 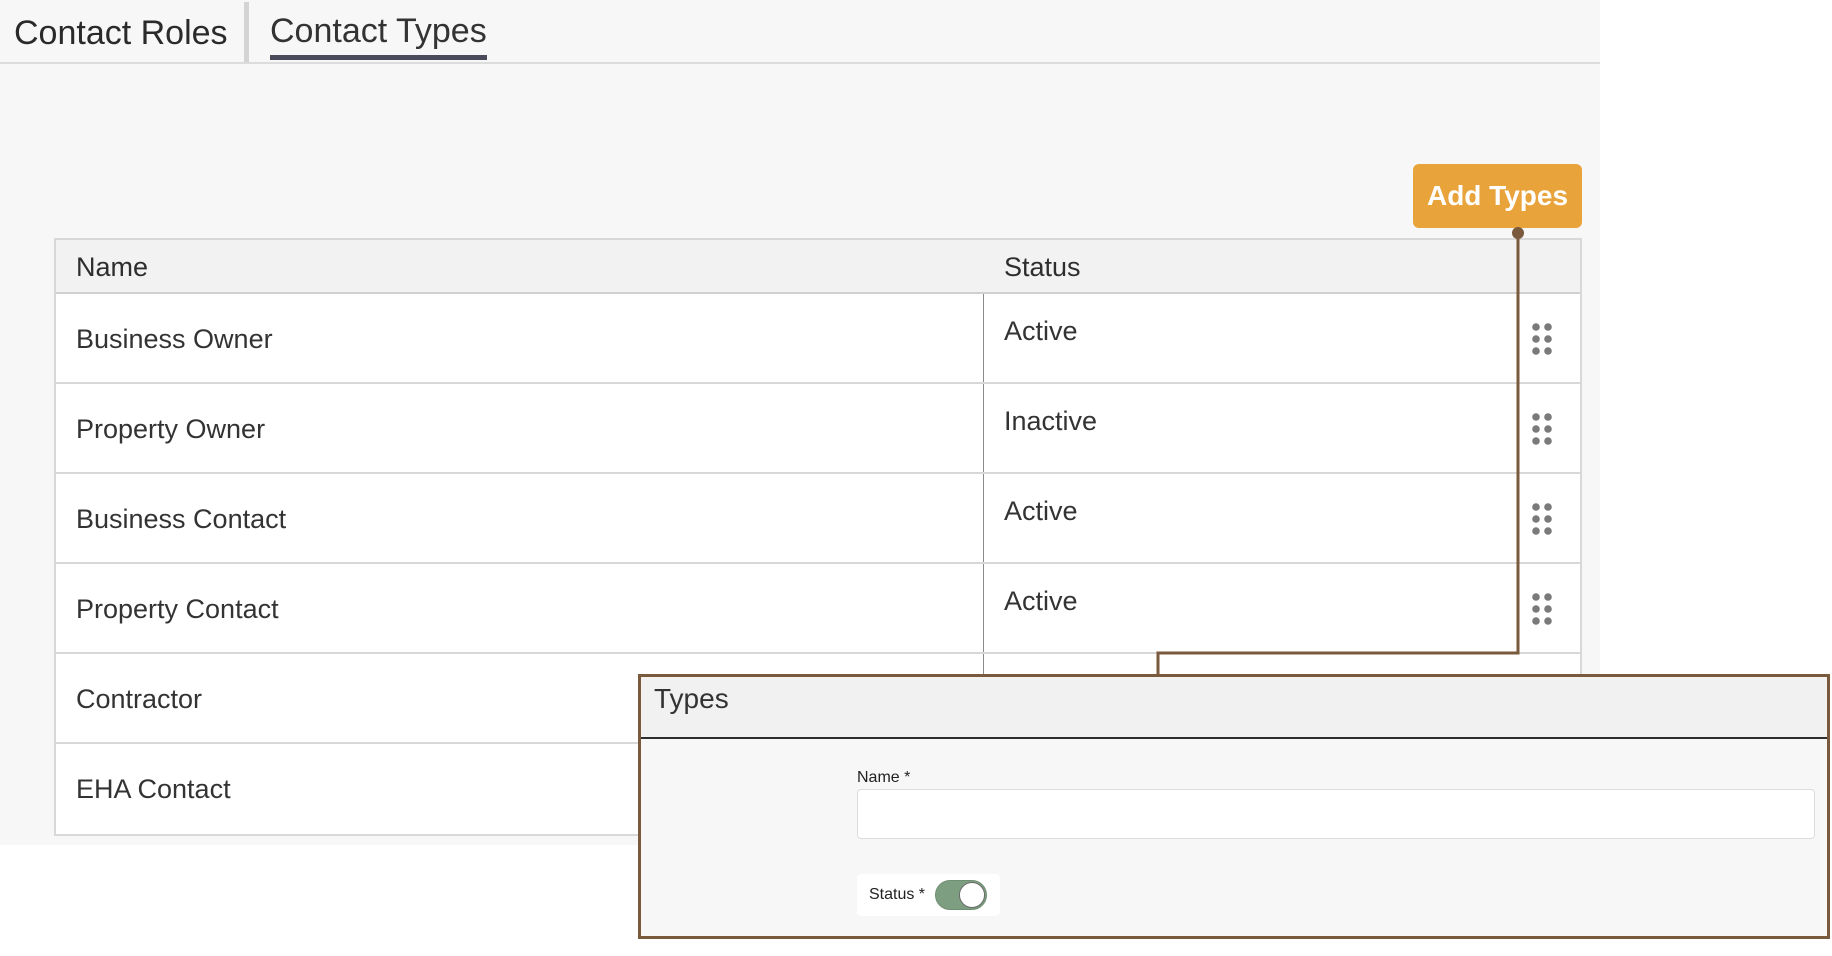 What do you see at coordinates (818, 429) in the screenshot?
I see `table-row: Property Owner Inactive` at bounding box center [818, 429].